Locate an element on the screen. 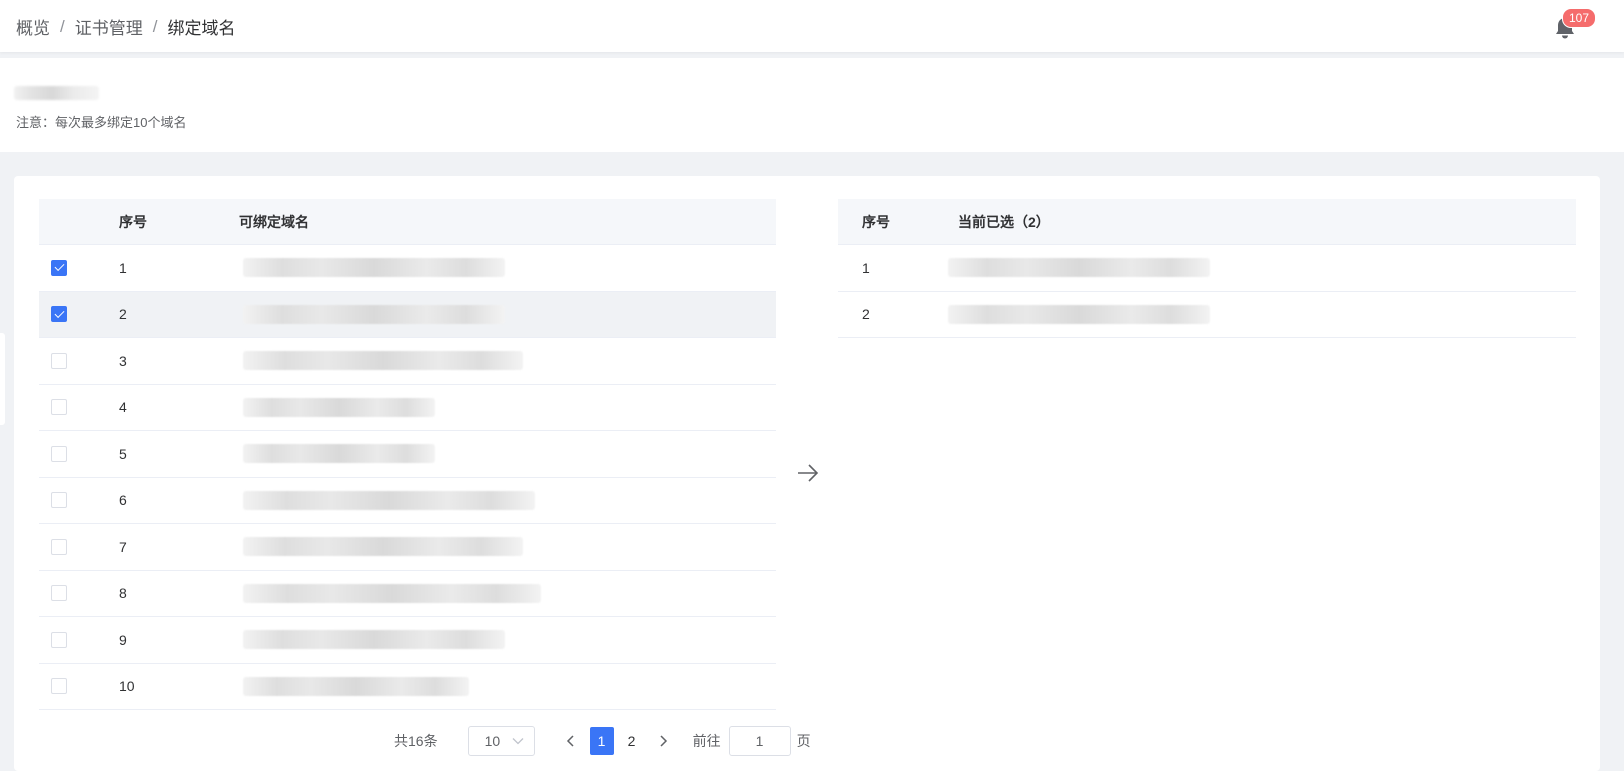  row-index: 5 is located at coordinates (123, 453).